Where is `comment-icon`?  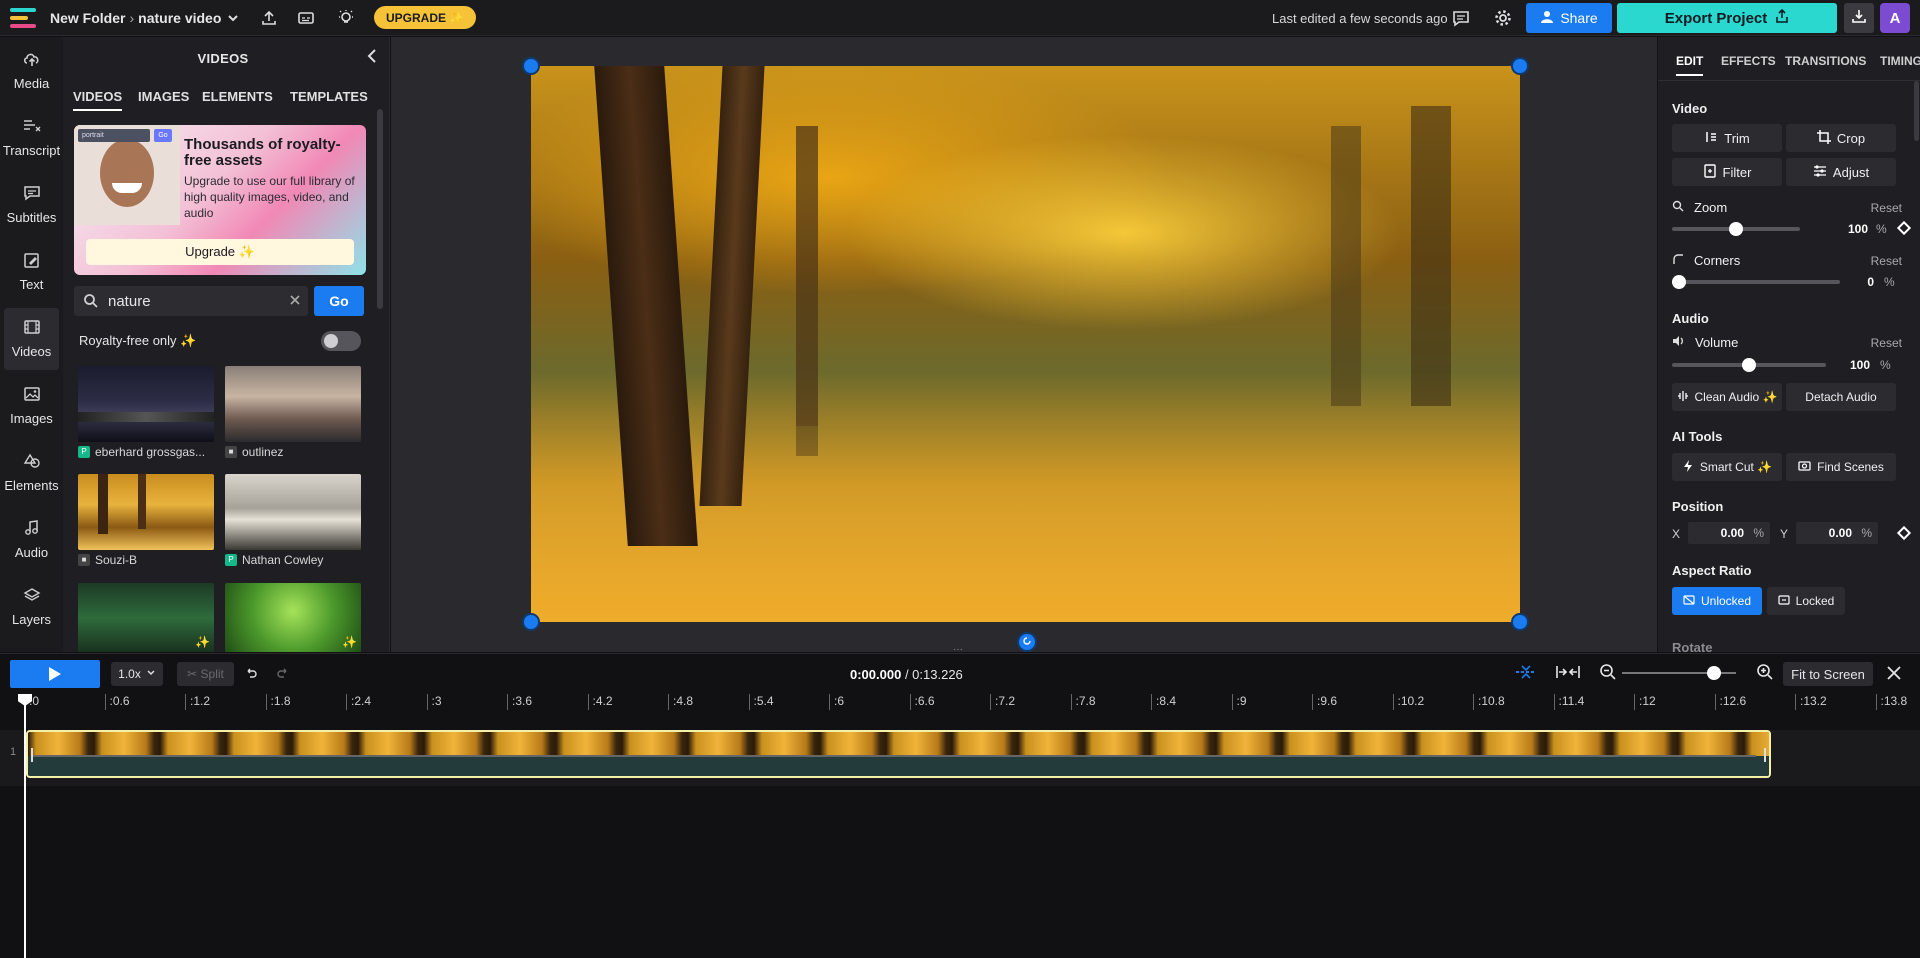
comment-icon is located at coordinates (1461, 18).